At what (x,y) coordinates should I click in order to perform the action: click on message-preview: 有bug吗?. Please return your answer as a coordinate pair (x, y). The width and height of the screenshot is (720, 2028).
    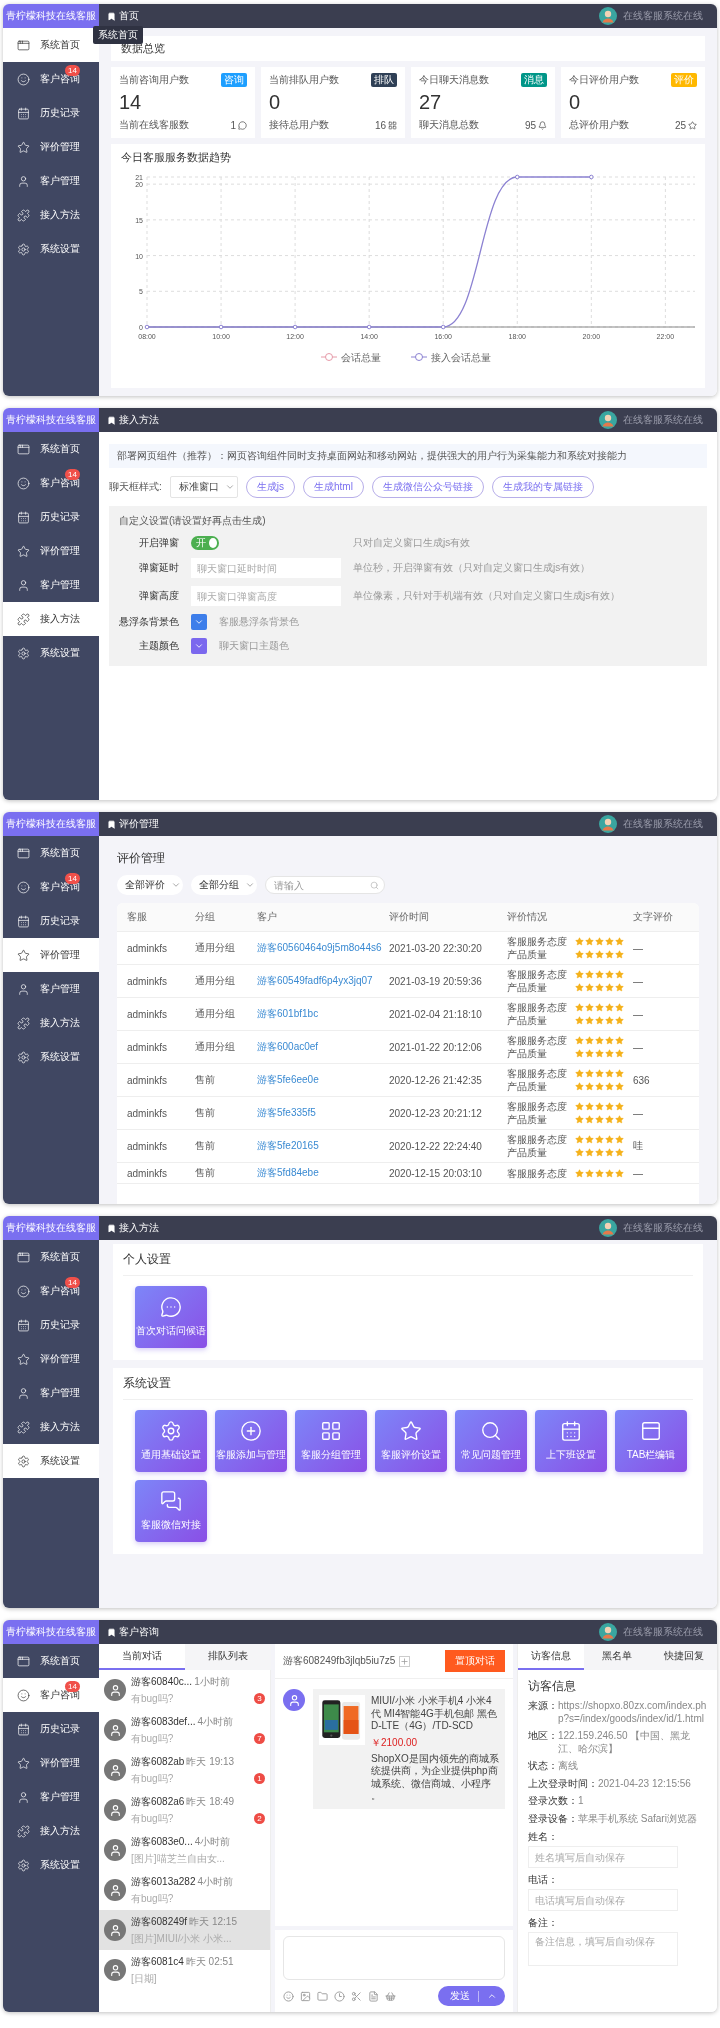
    Looking at the image, I should click on (152, 1818).